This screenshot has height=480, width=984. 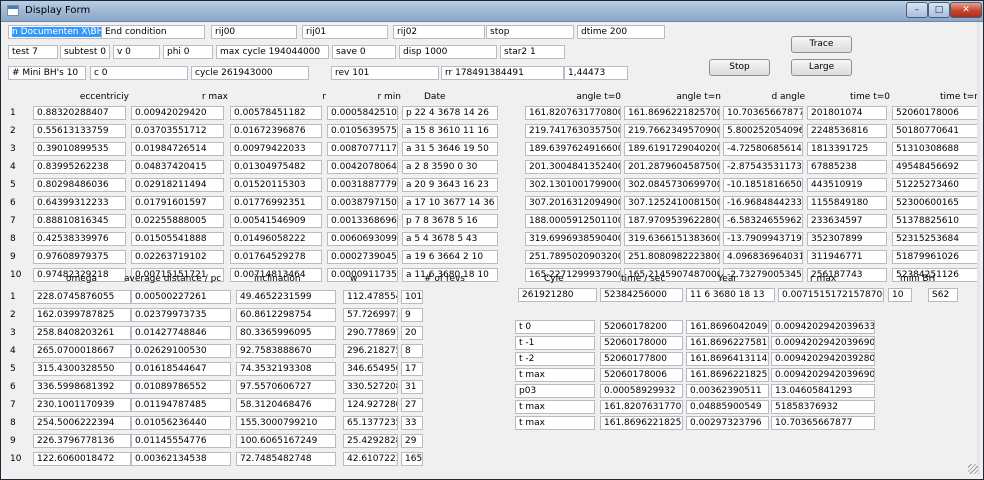 I want to click on dtime-field: dtime 200, so click(x=621, y=32).